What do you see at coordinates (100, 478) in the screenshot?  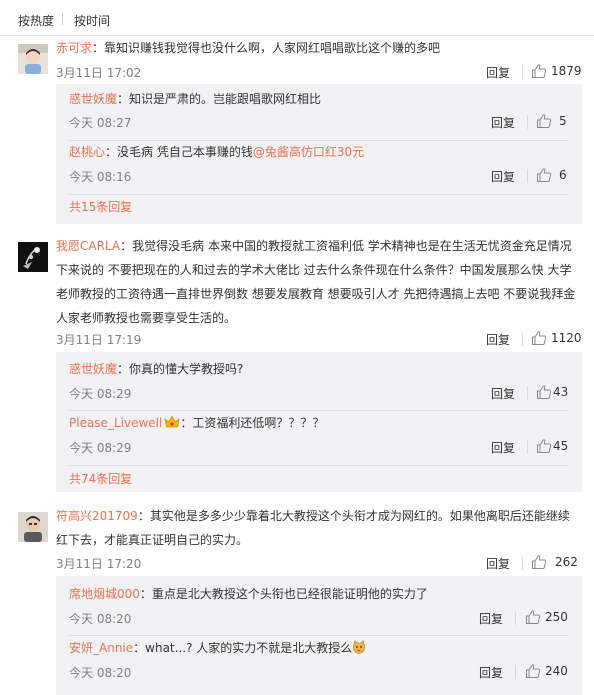 I see `more-replies-link: 共74条回复` at bounding box center [100, 478].